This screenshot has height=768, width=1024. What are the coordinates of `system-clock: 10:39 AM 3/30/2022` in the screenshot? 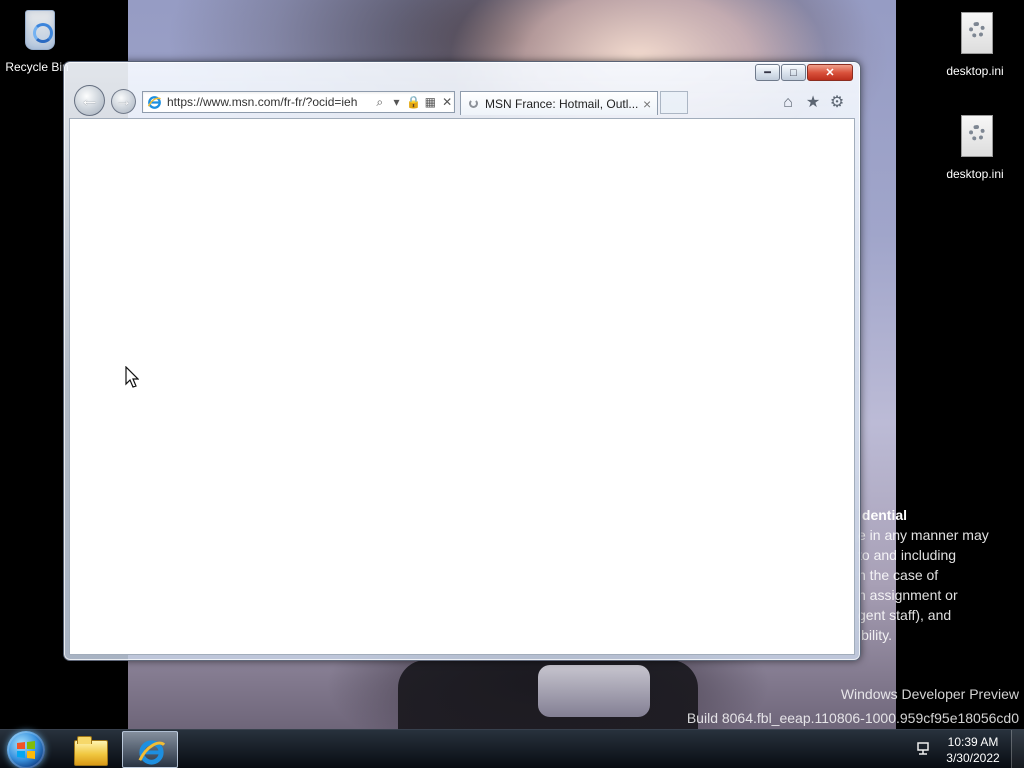 It's located at (973, 750).